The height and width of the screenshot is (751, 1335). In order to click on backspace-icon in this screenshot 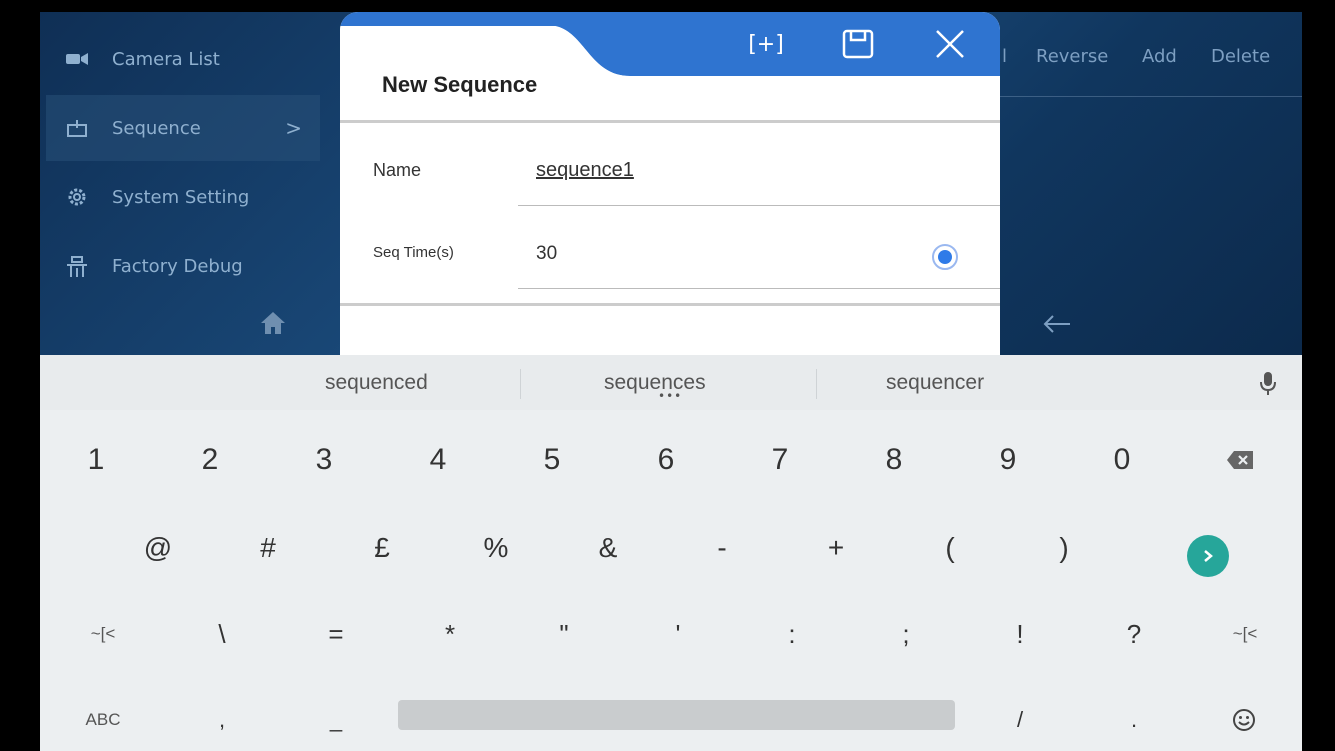, I will do `click(1240, 460)`.